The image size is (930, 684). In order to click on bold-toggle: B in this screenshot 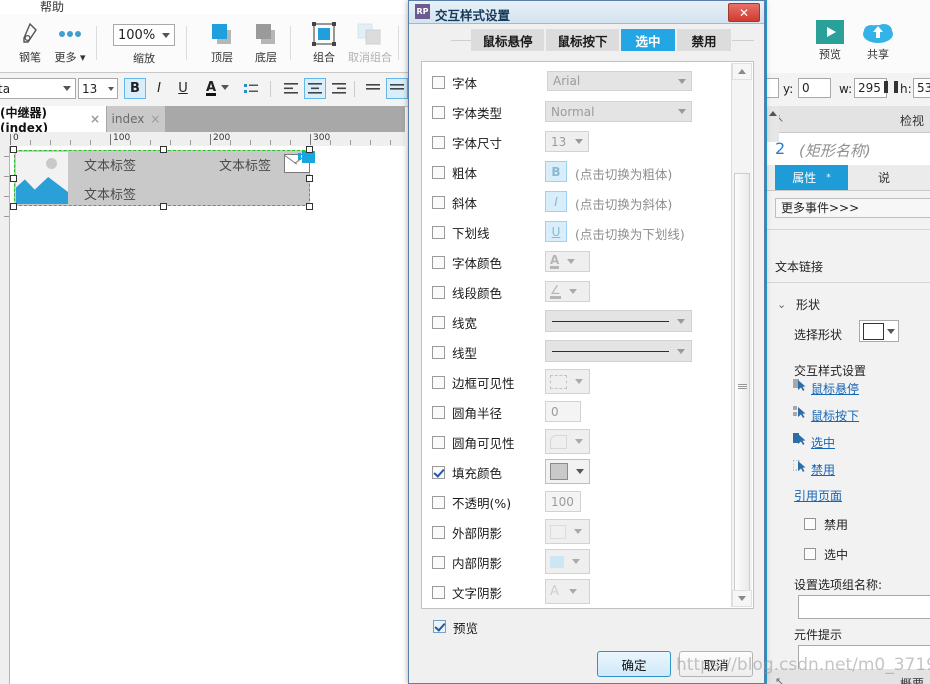, I will do `click(556, 171)`.